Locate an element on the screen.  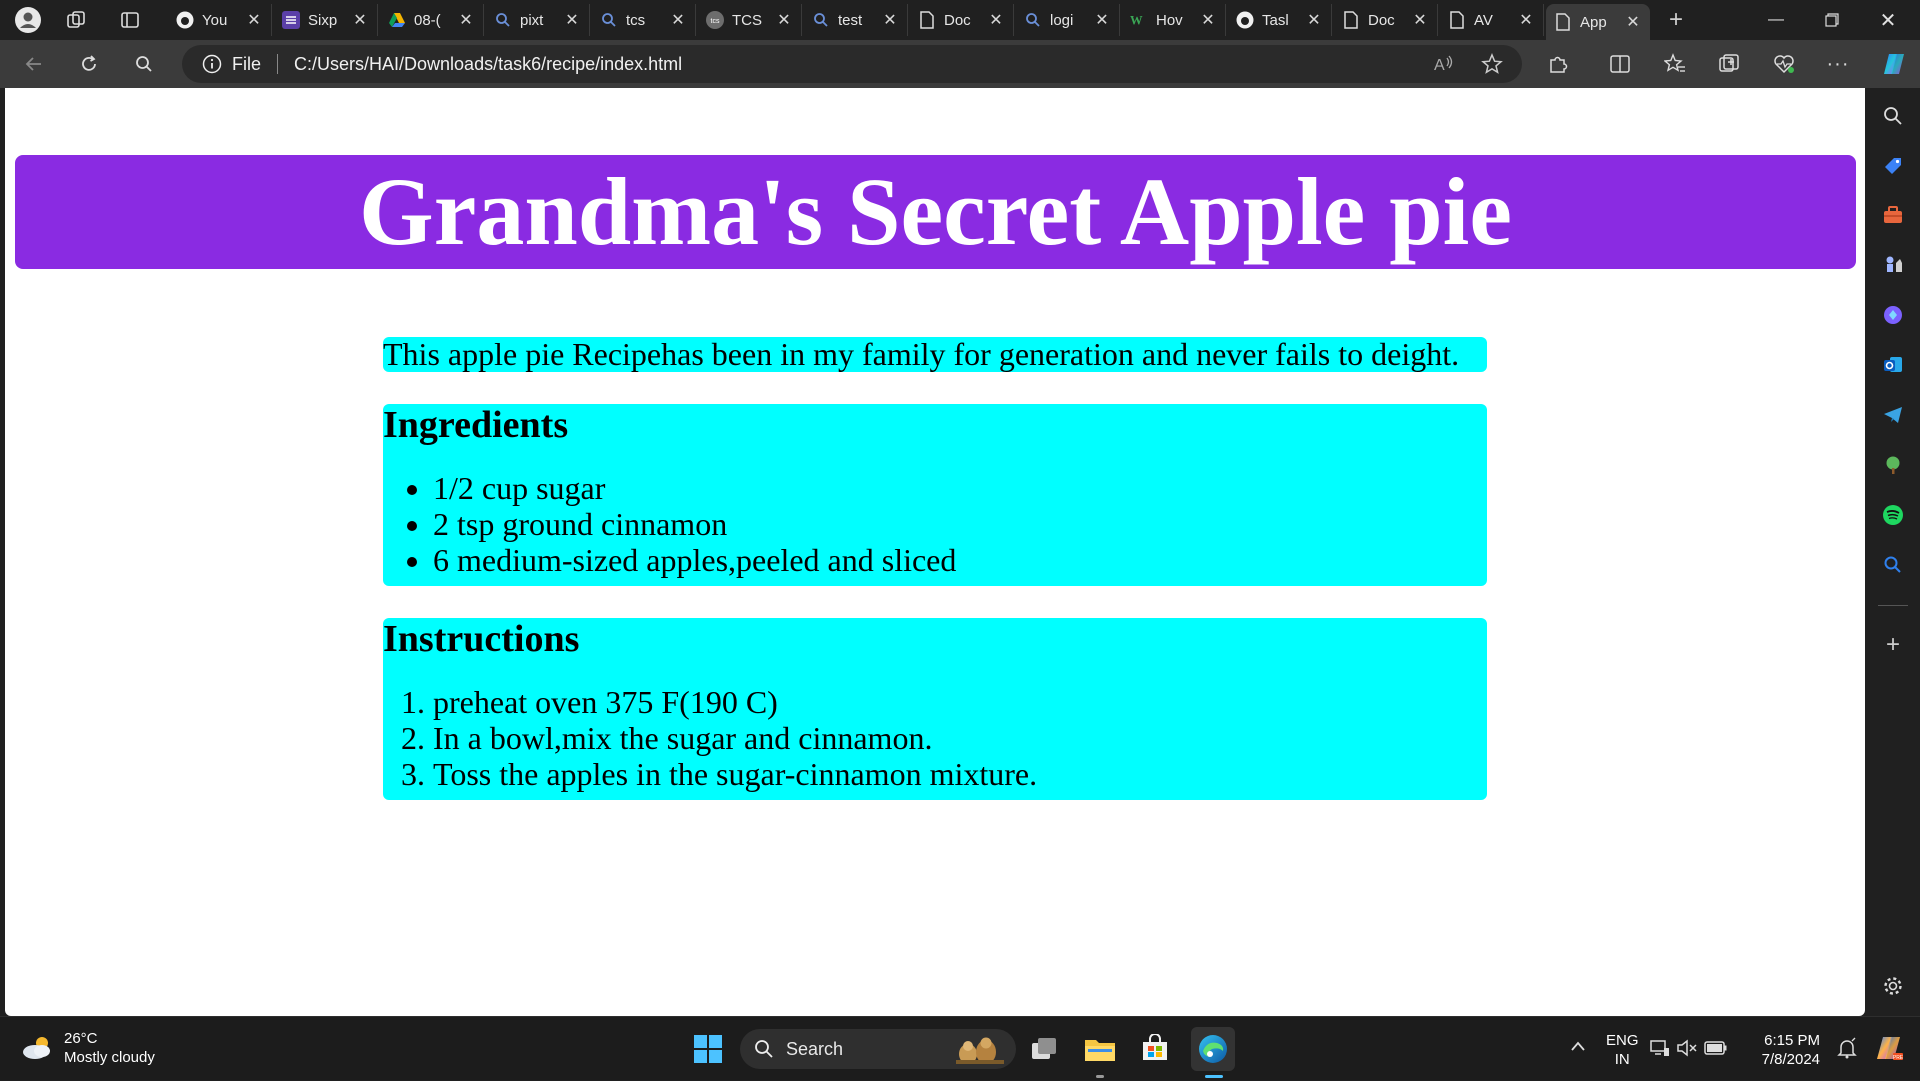
profile-icon is located at coordinates (28, 20).